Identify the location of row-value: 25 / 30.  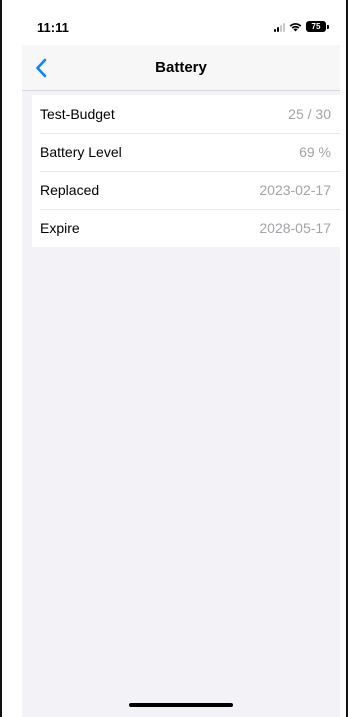
(309, 114).